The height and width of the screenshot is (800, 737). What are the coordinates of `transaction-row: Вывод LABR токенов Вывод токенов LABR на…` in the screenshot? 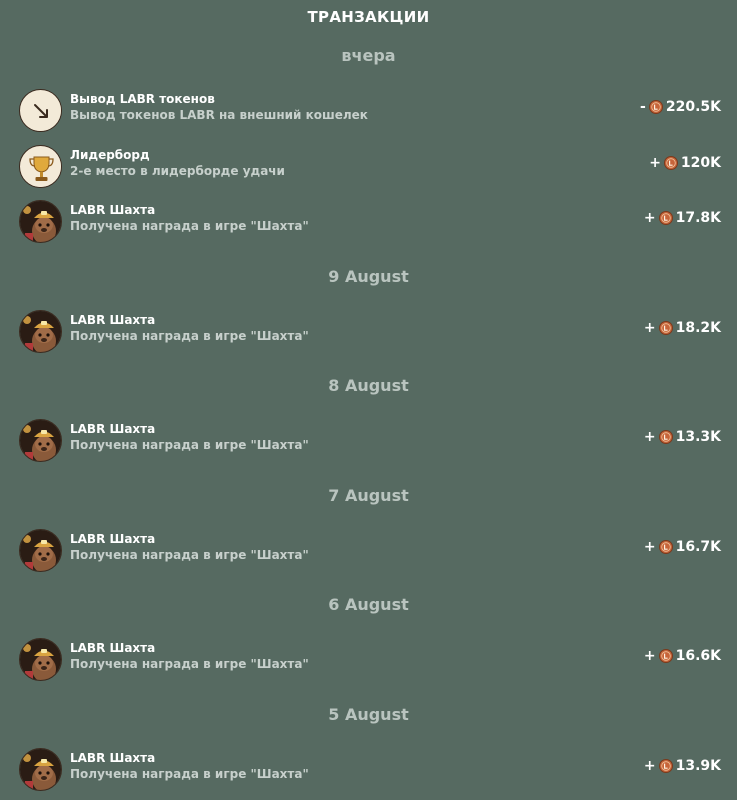 It's located at (368, 111).